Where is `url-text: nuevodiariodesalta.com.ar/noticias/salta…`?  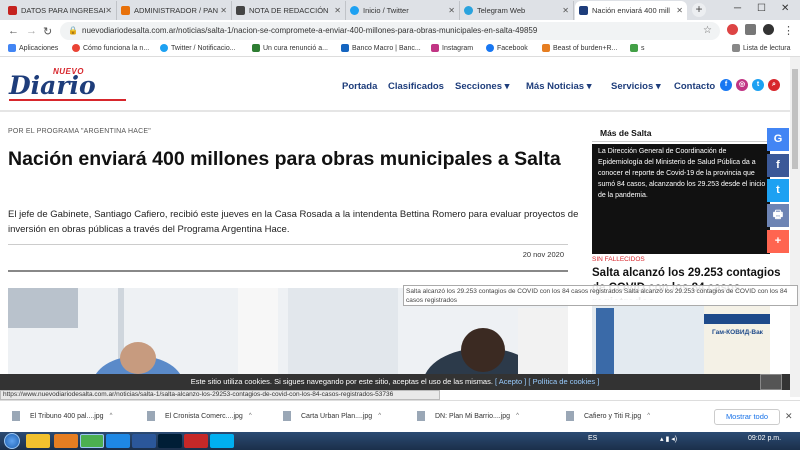
url-text: nuevodiariodesalta.com.ar/noticias/salta… is located at coordinates (310, 30).